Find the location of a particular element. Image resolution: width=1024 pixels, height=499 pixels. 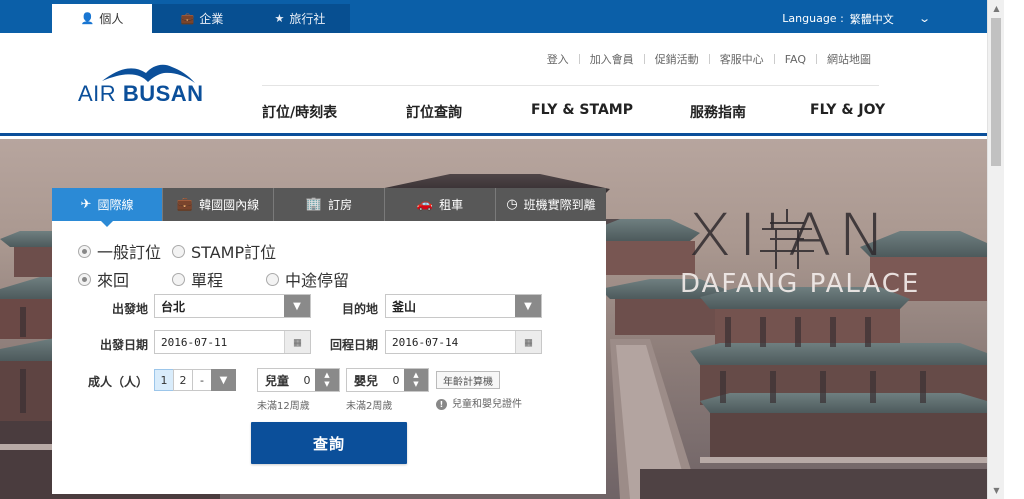

radio-round-trip: 來回 is located at coordinates (103, 279).